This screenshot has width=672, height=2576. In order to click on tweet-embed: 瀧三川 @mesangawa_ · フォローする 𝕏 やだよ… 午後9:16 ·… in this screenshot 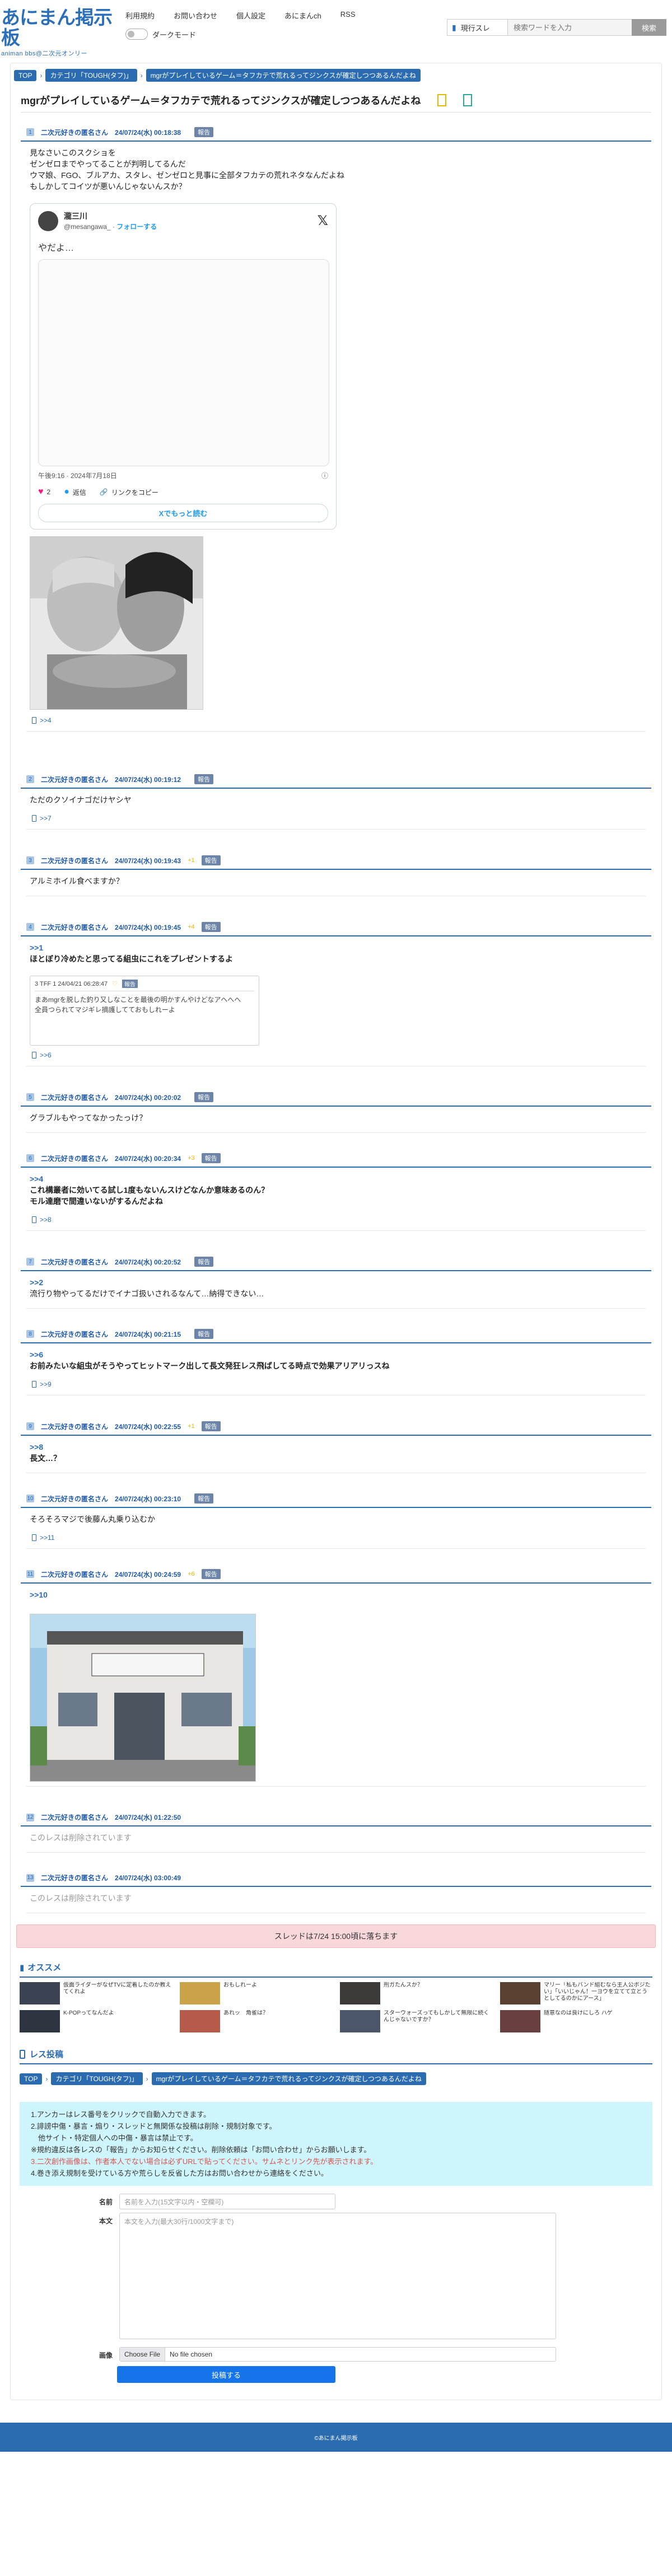, I will do `click(184, 366)`.